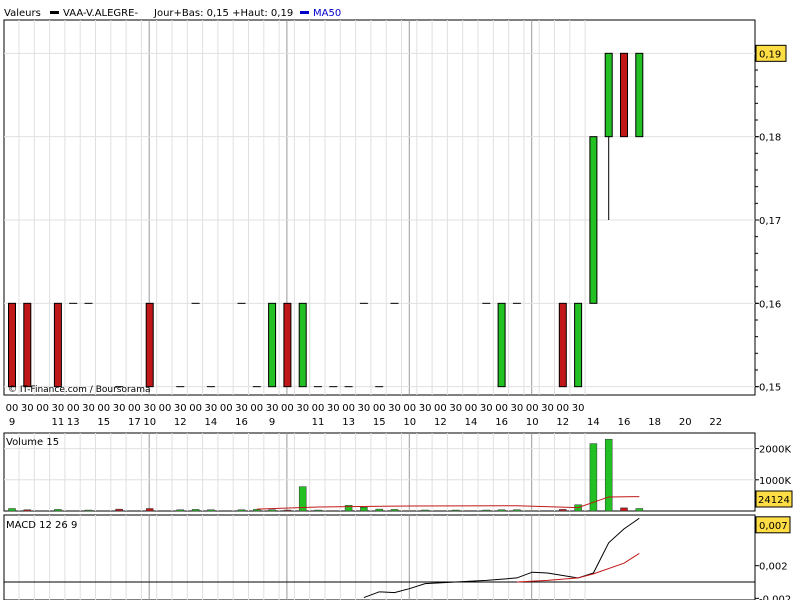 This screenshot has height=600, width=800. Describe the element at coordinates (100, 13) in the screenshot. I see `symbol-label: VAA-V.ALEGRE-` at that location.